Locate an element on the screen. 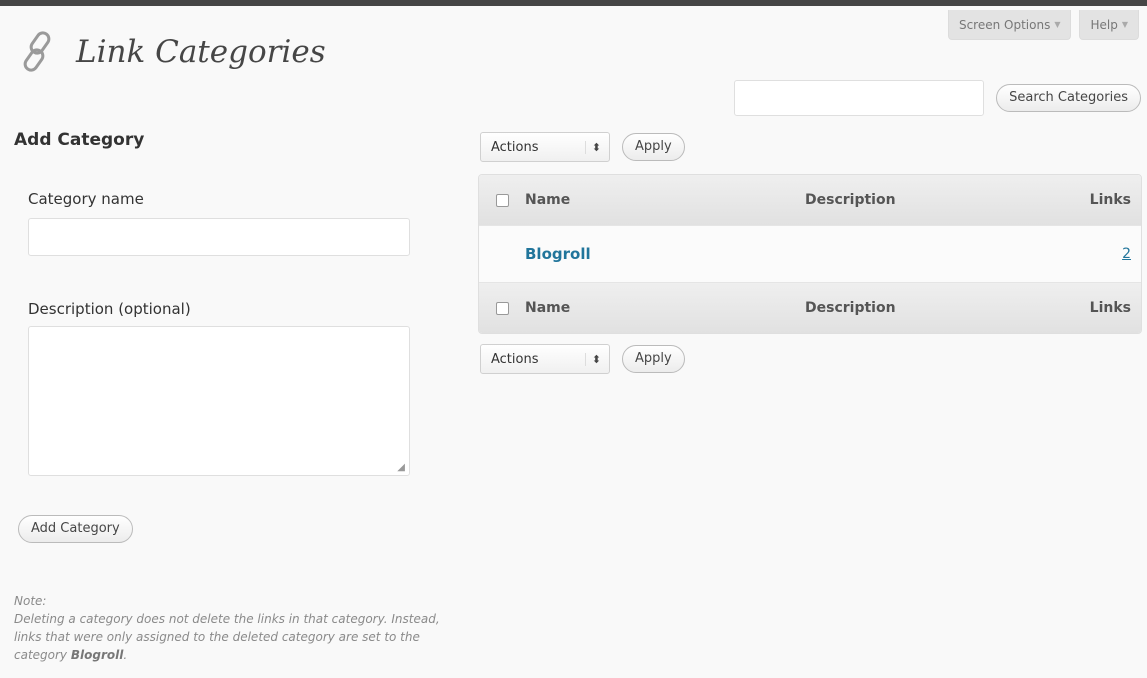 The width and height of the screenshot is (1147, 678). search-categories-button: Search Categories is located at coordinates (1068, 98).